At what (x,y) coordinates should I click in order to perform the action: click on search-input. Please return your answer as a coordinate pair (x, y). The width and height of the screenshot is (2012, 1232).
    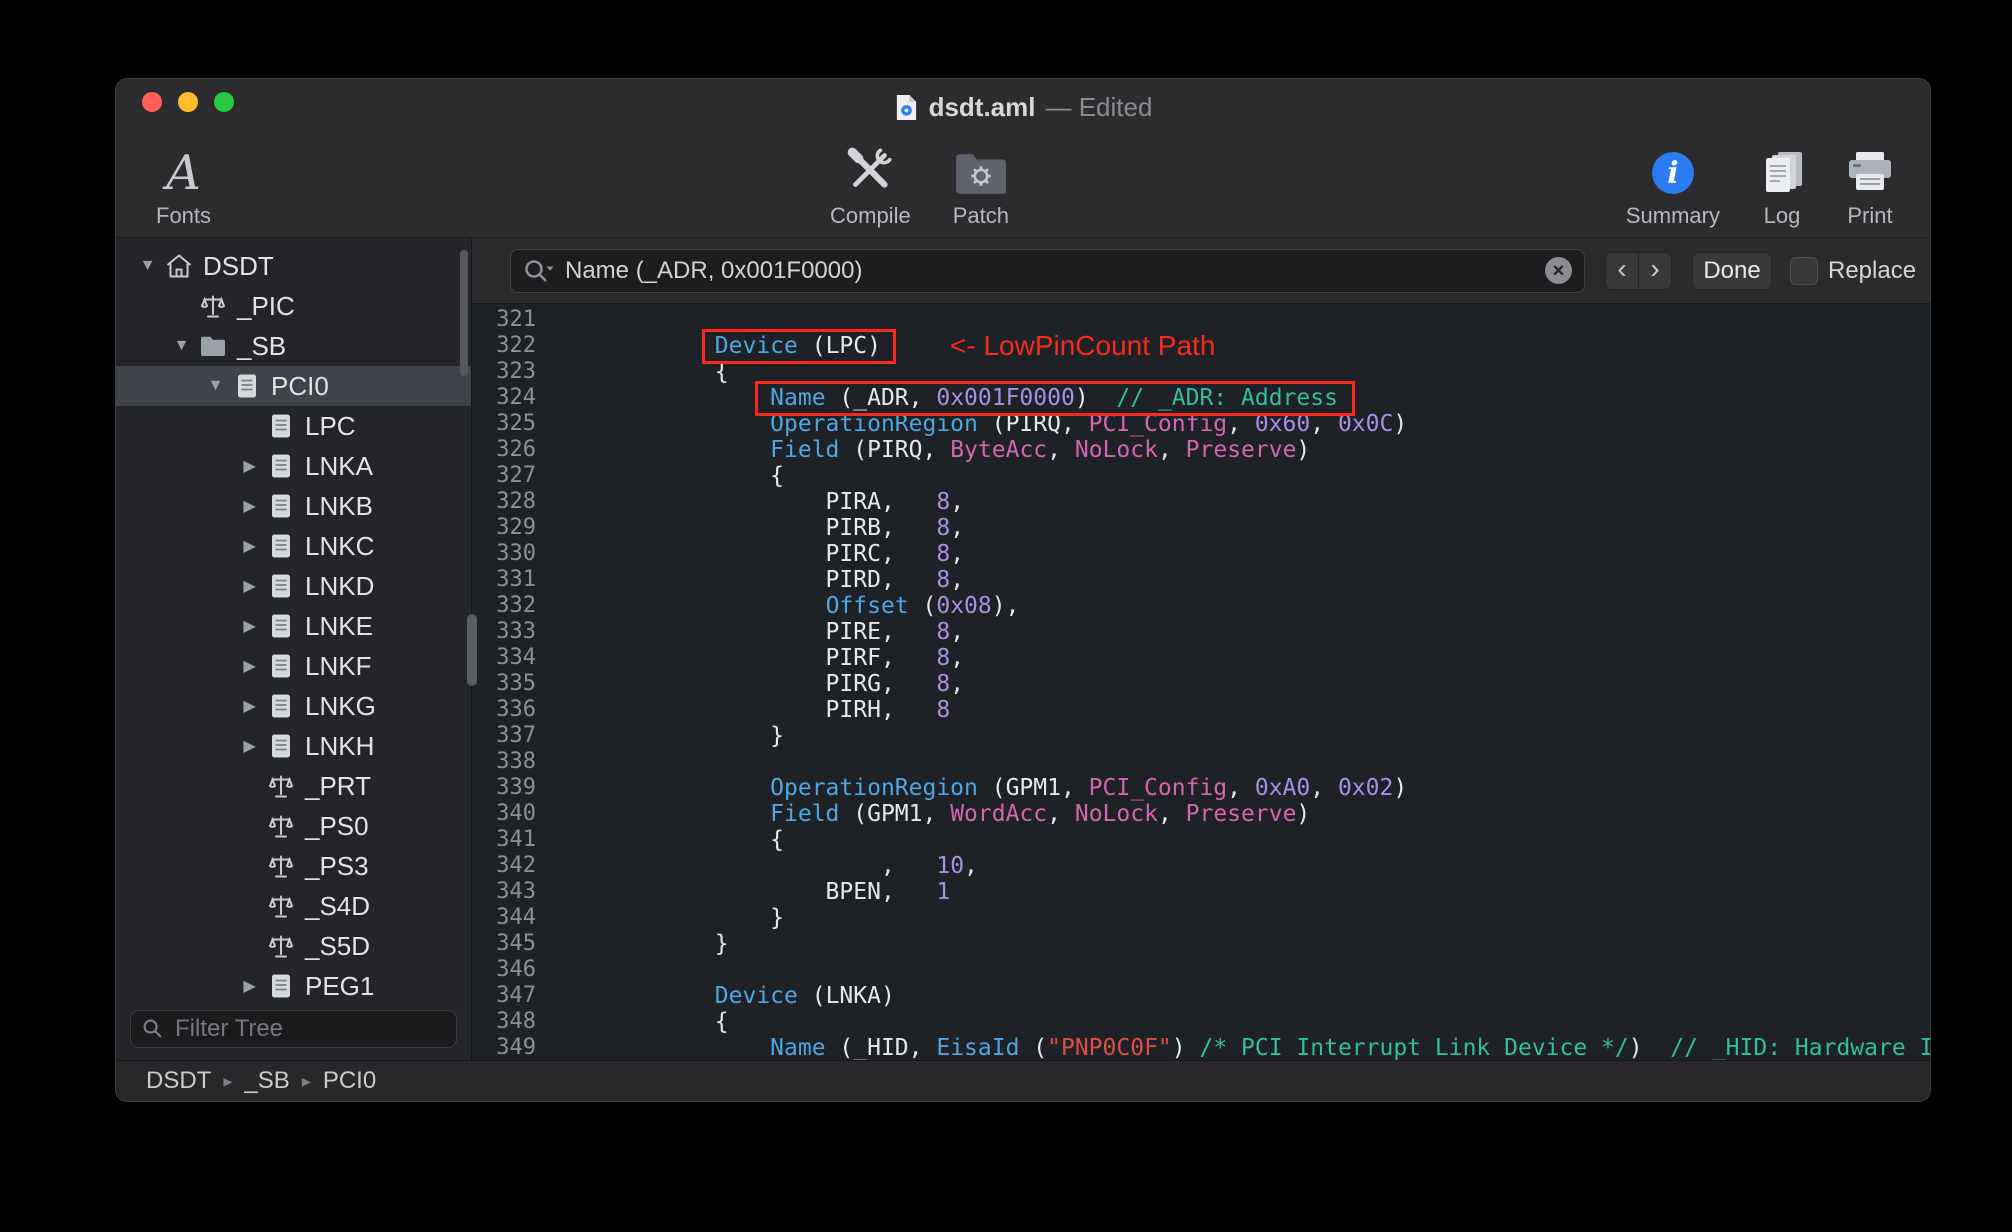
    Looking at the image, I should click on (1050, 270).